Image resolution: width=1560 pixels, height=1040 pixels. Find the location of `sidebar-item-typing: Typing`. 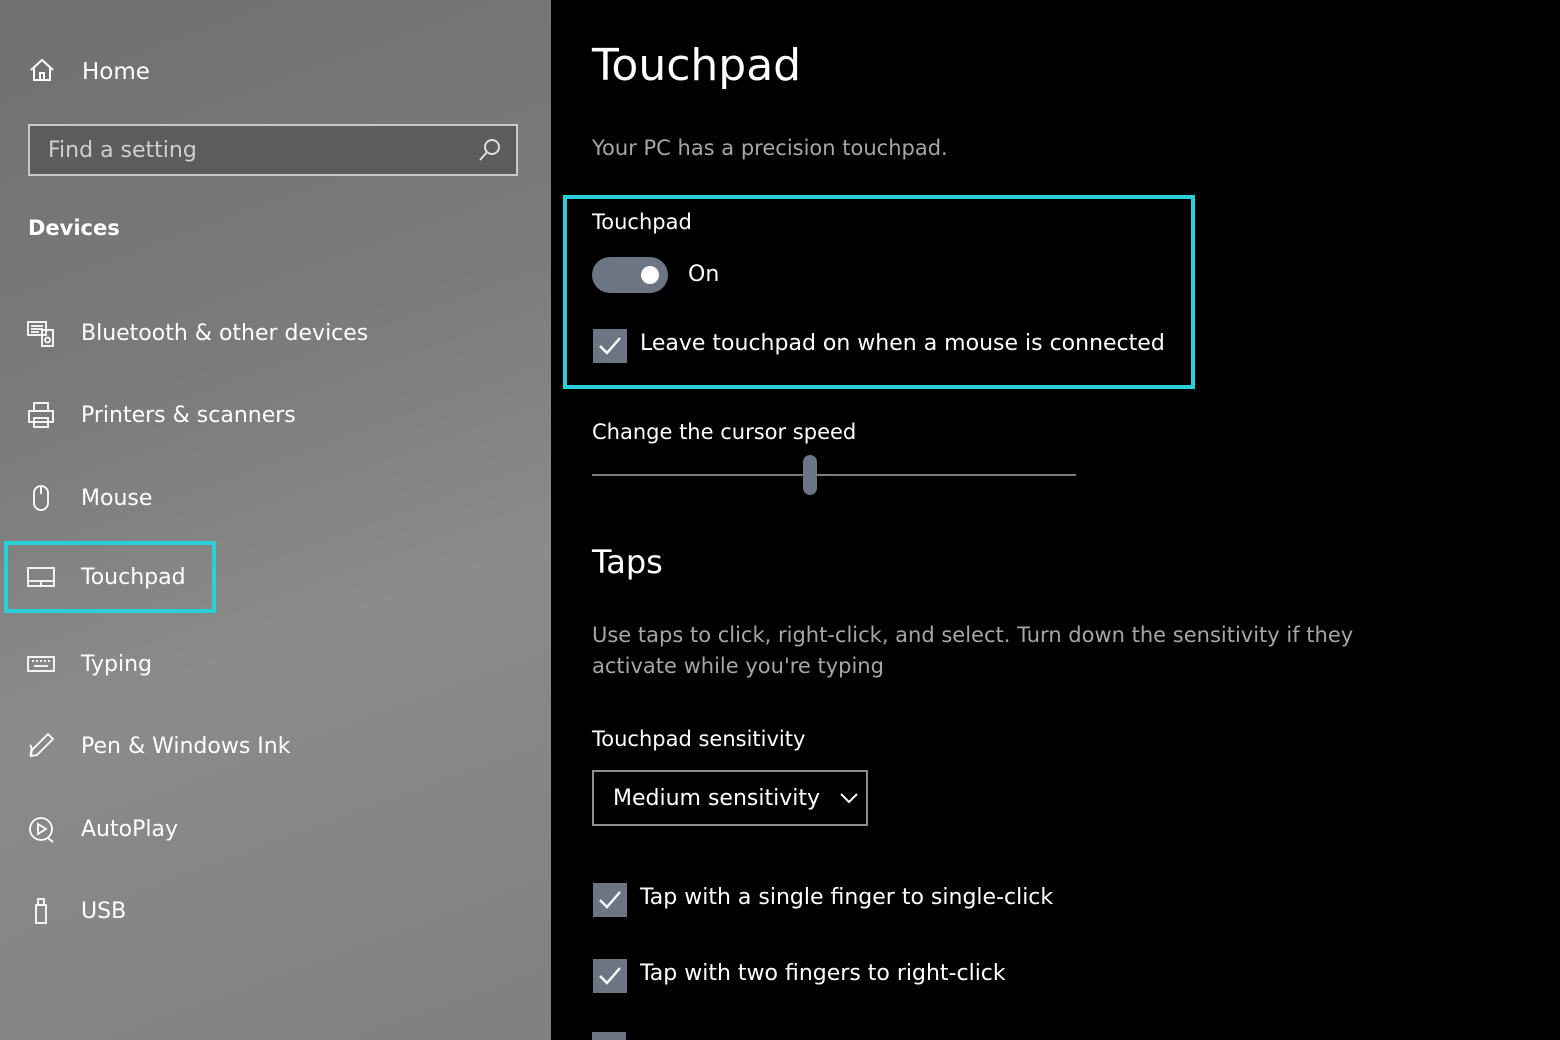

sidebar-item-typing: Typing is located at coordinates (110, 664).